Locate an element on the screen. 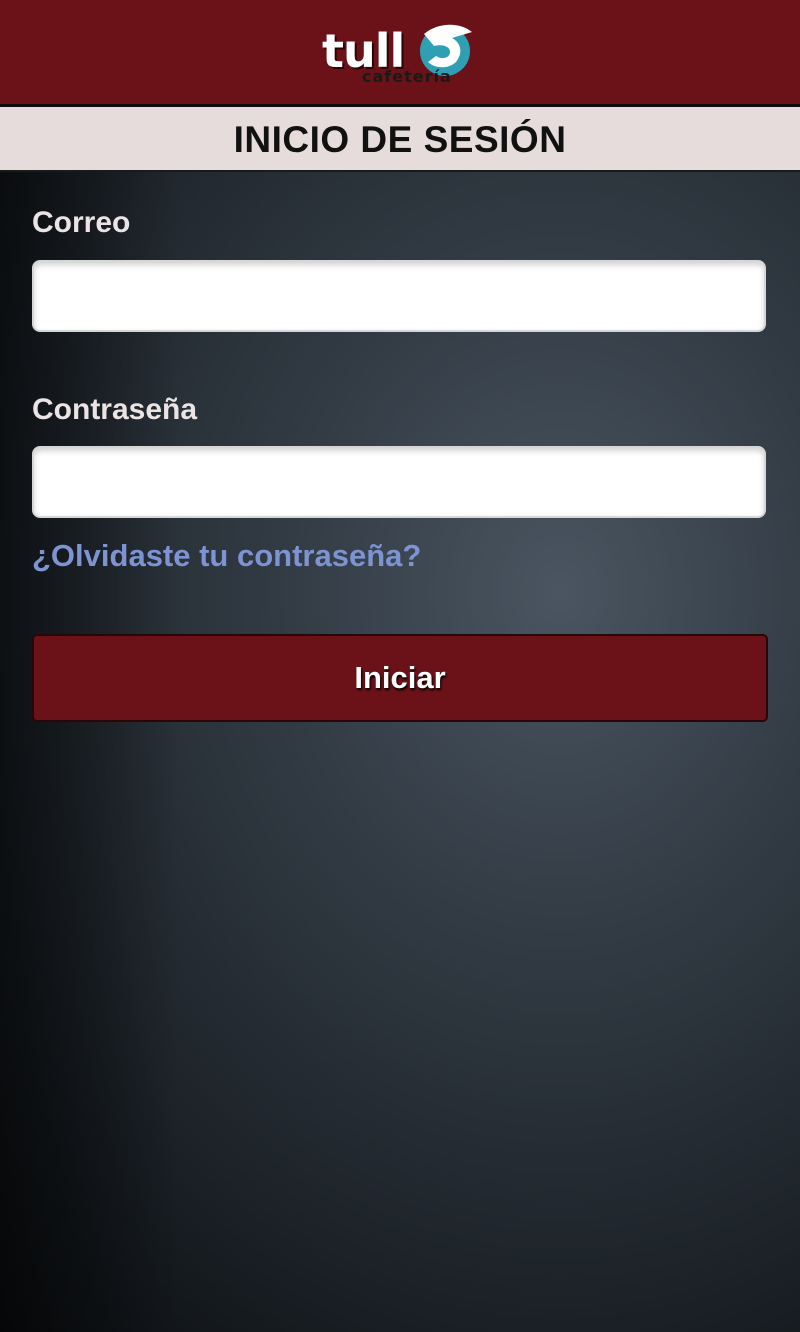  page-title-bar: INICIO DE SESIÓN is located at coordinates (400, 139).